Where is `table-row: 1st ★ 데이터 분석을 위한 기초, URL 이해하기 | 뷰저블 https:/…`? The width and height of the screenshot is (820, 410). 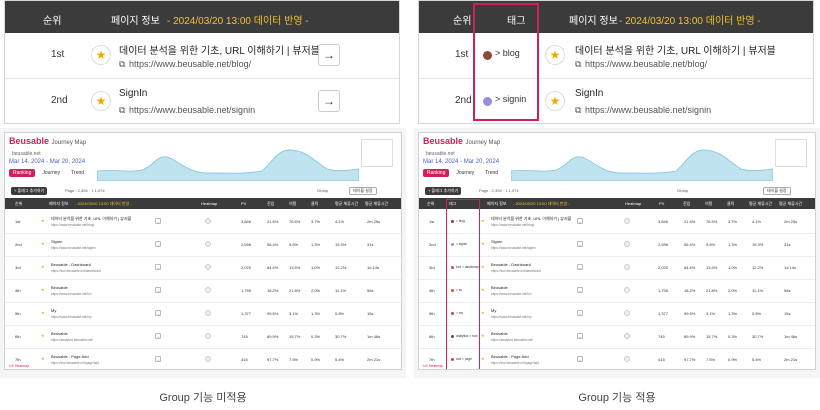
table-row: 1st ★ 데이터 분석을 위한 기초, URL 이해하기 | 뷰저블 https:/… is located at coordinates (203, 222).